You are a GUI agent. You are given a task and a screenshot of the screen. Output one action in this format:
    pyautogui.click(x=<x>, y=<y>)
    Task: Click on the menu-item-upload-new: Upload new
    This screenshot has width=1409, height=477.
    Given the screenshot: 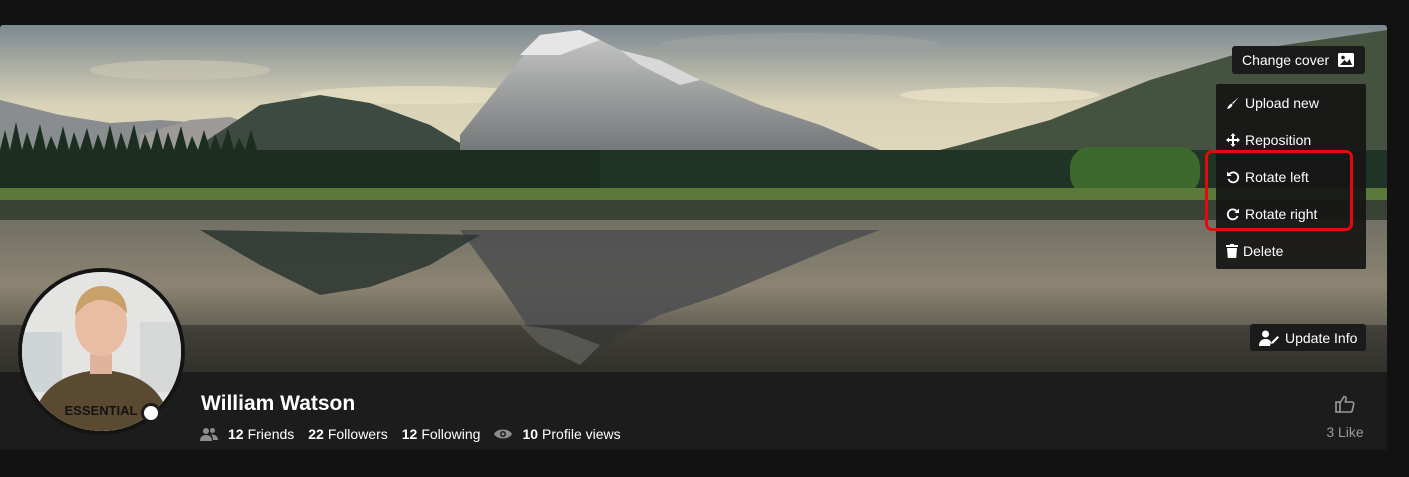 What is the action you would take?
    pyautogui.click(x=1291, y=102)
    